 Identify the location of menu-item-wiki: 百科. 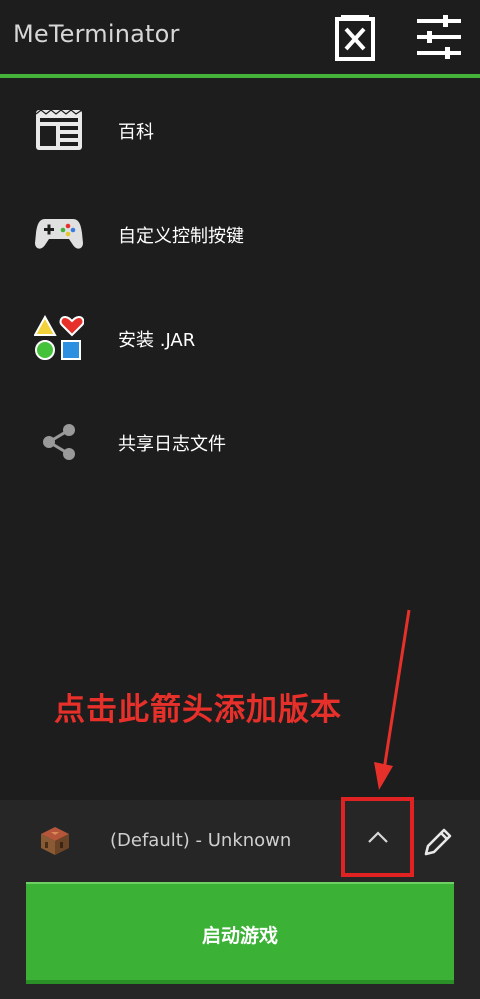
(240, 130).